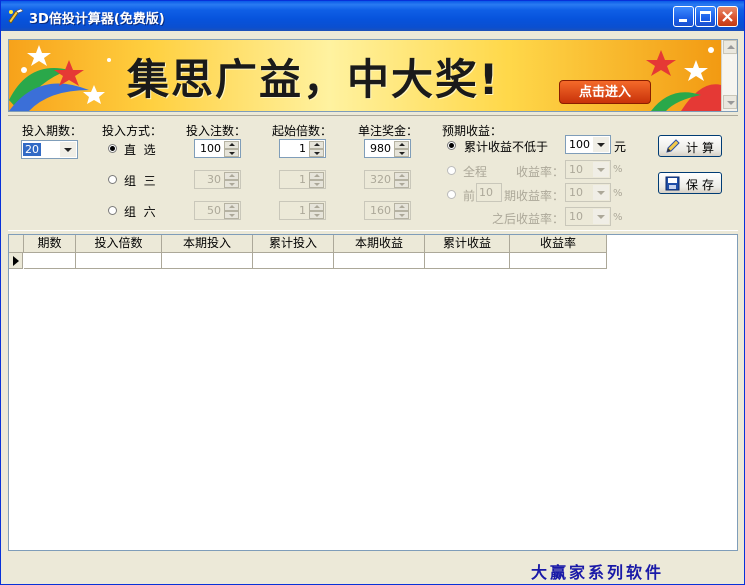  I want to click on multiple-spinner-zuliu: 1, so click(302, 210).